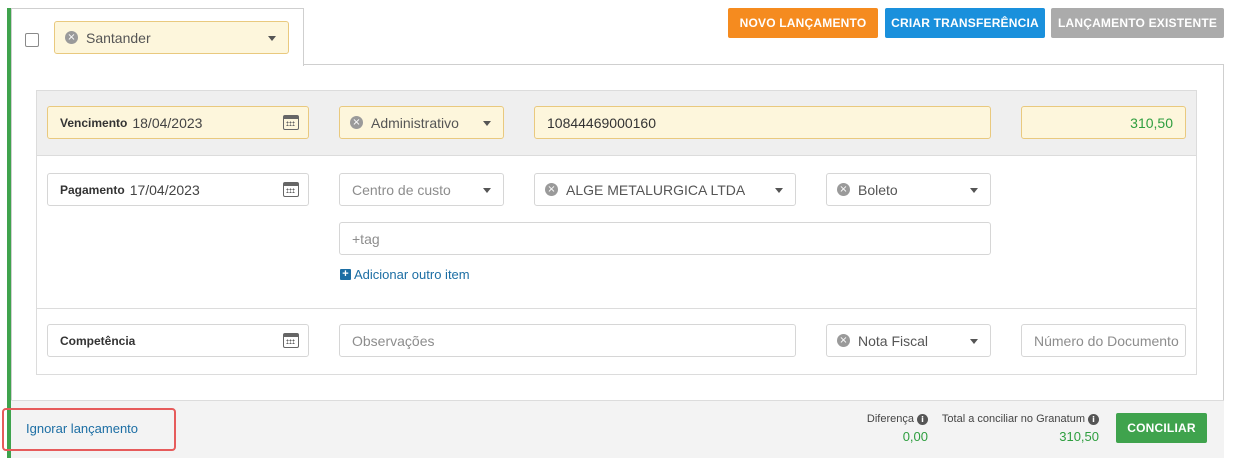  What do you see at coordinates (98, 340) in the screenshot?
I see `competencia-label: Competência` at bounding box center [98, 340].